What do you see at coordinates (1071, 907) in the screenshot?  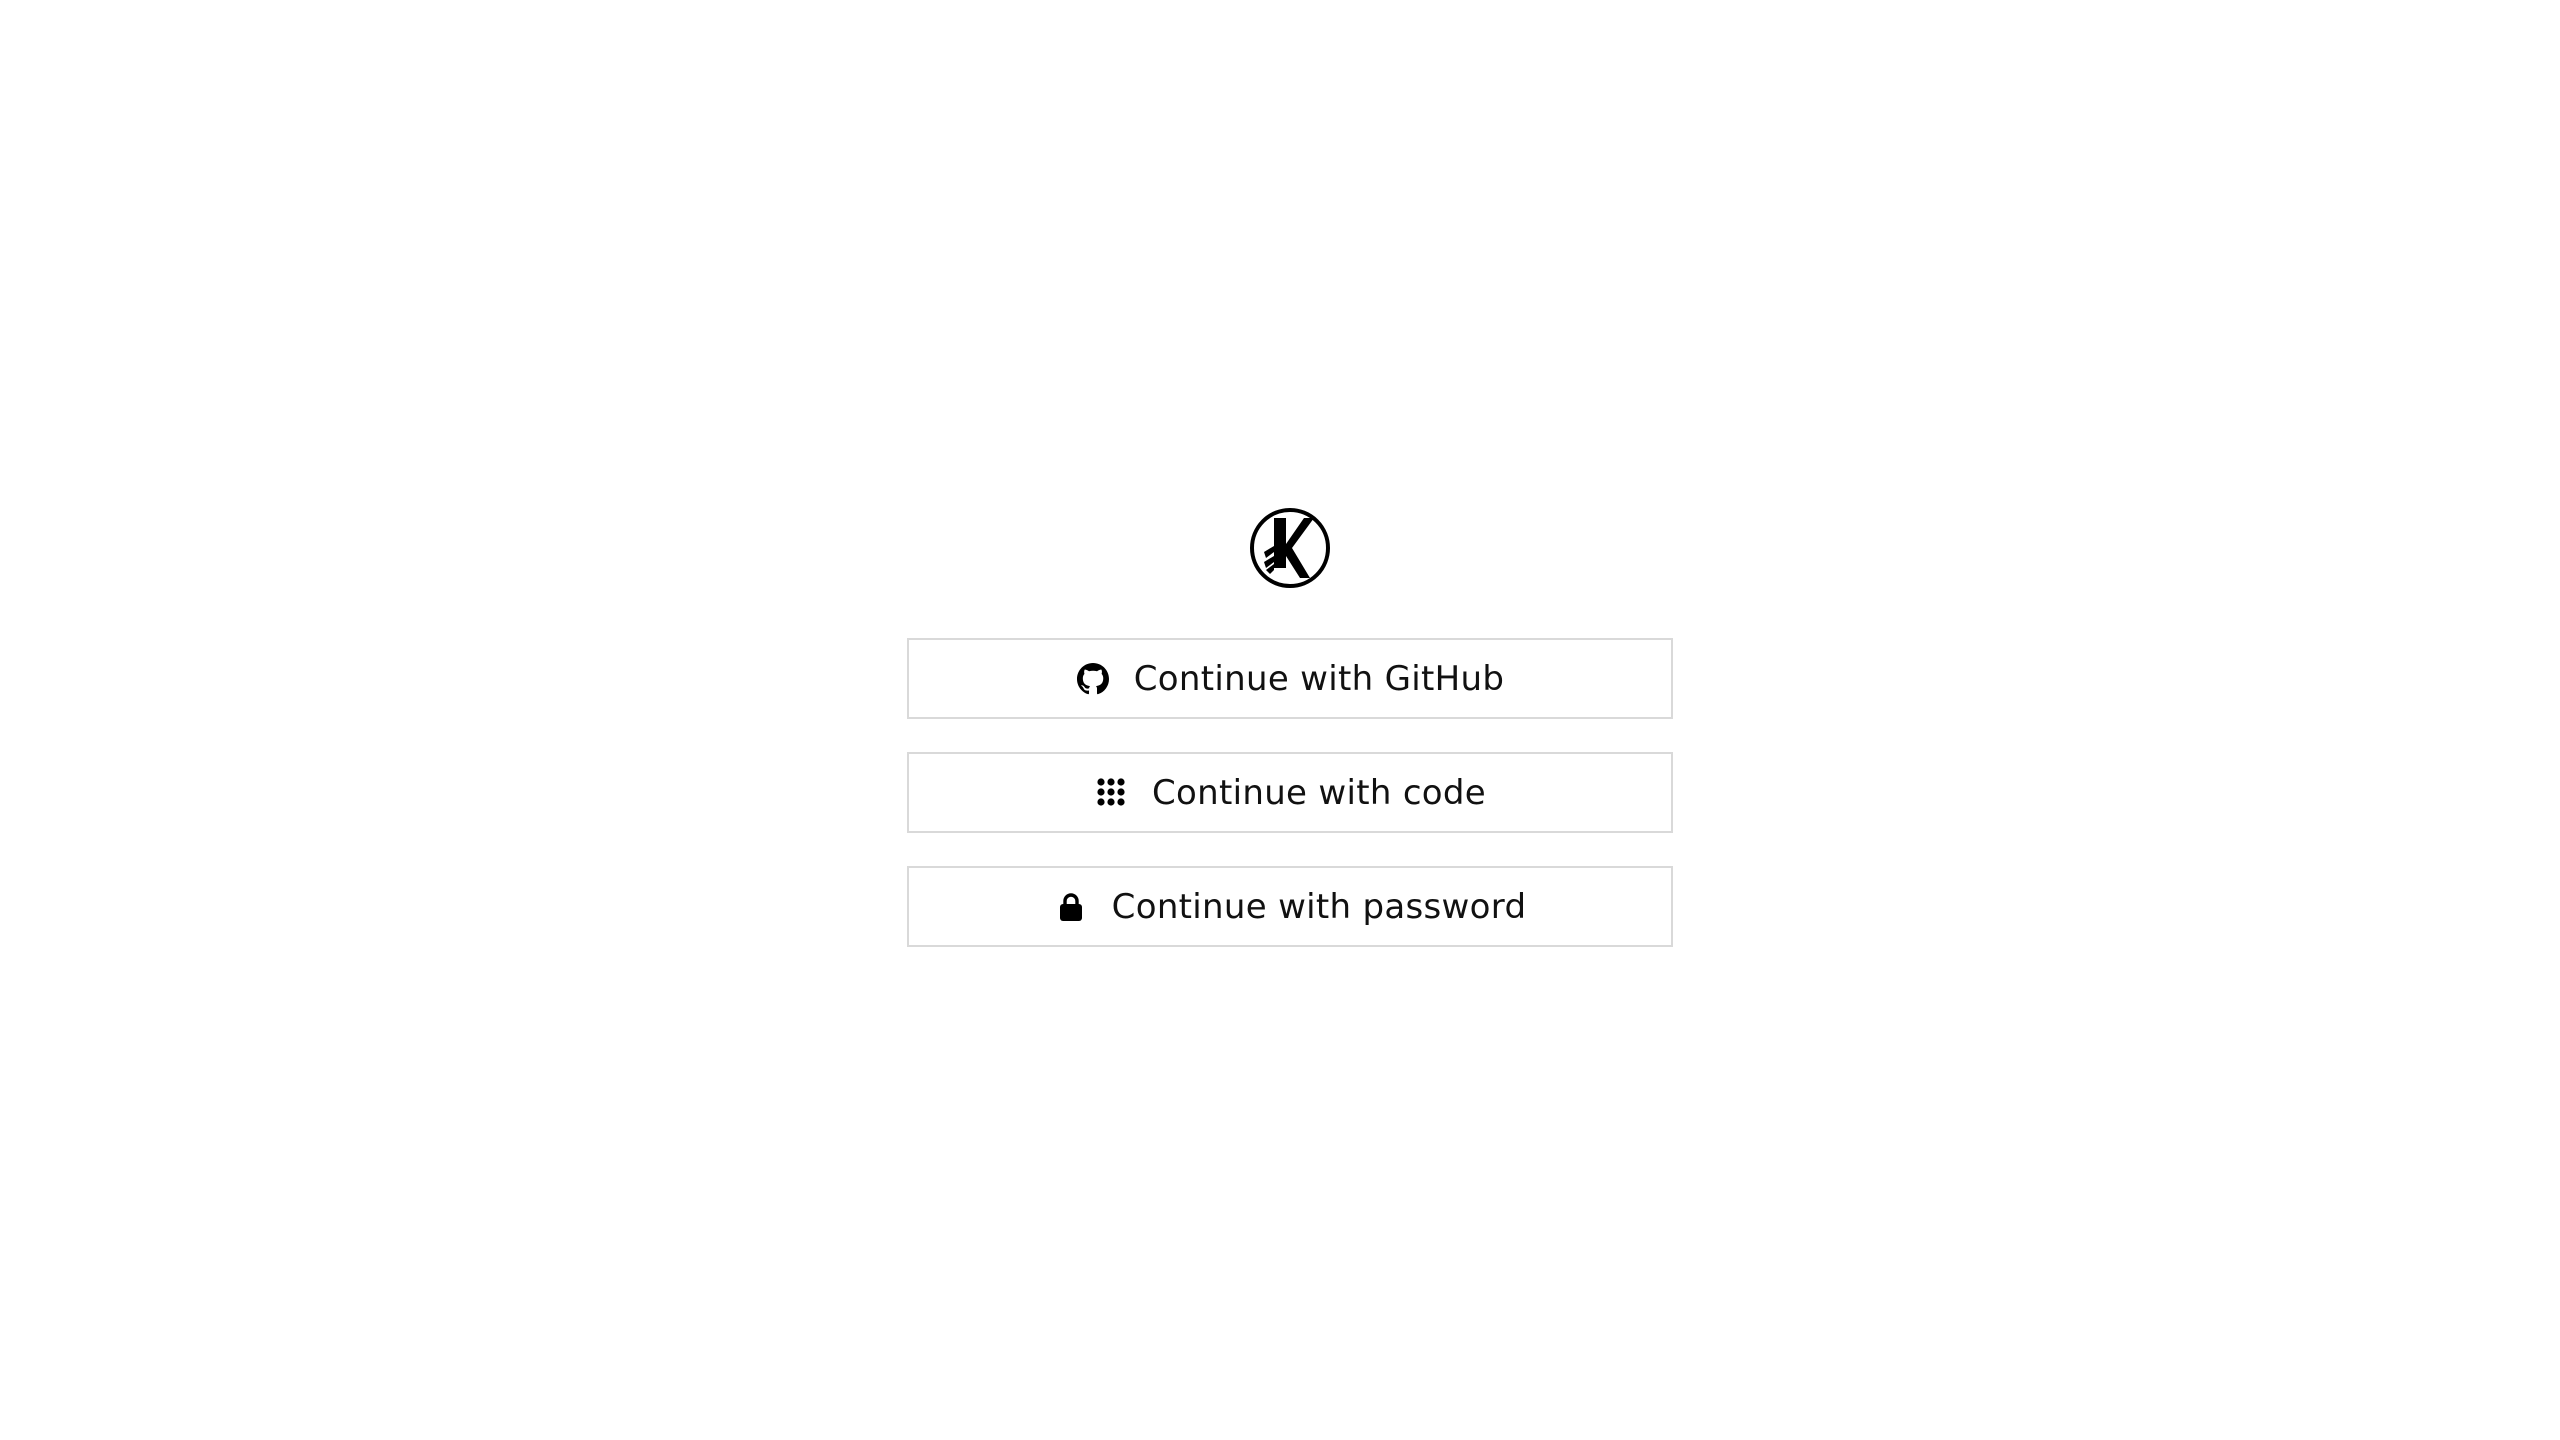 I see `lock-icon` at bounding box center [1071, 907].